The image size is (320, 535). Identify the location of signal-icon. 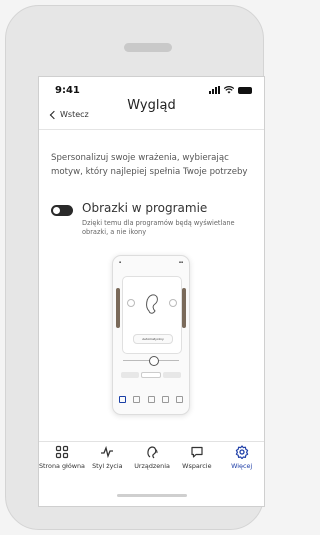
(214, 90).